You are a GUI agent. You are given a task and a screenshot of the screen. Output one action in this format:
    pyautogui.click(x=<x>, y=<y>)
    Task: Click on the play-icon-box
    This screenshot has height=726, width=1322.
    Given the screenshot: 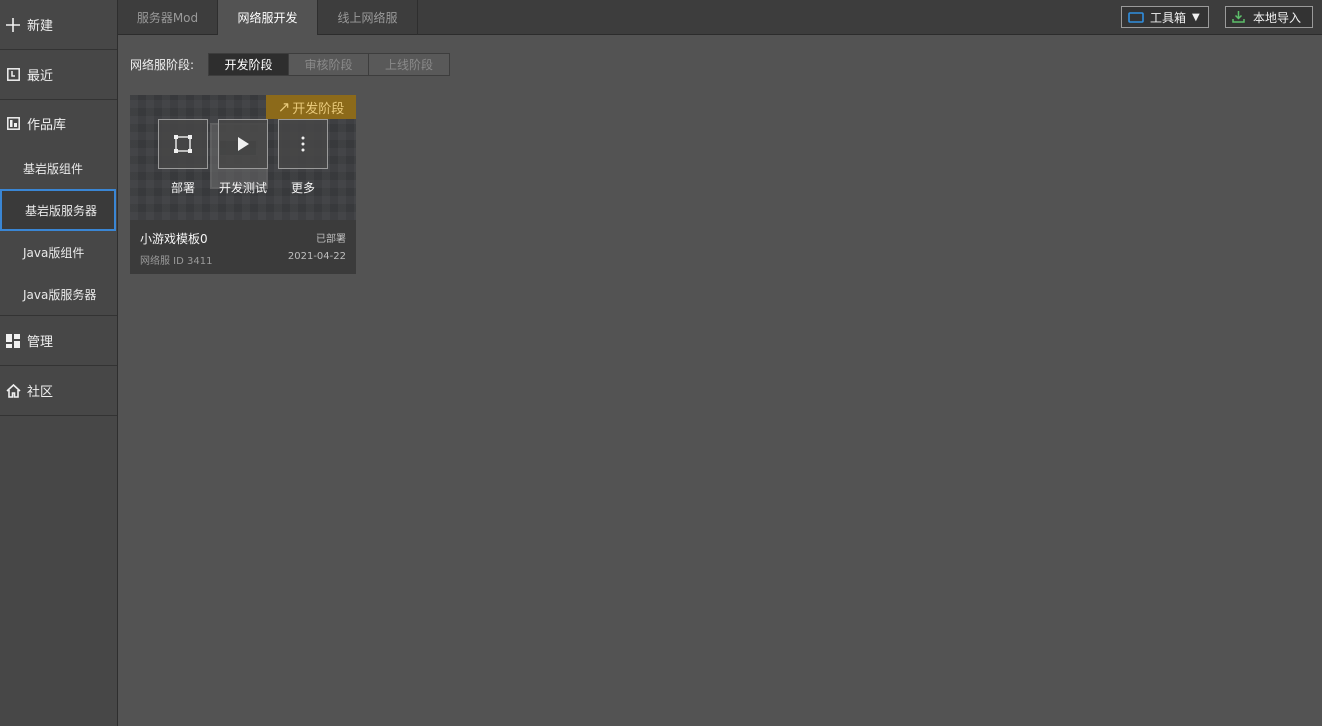 What is the action you would take?
    pyautogui.click(x=243, y=144)
    